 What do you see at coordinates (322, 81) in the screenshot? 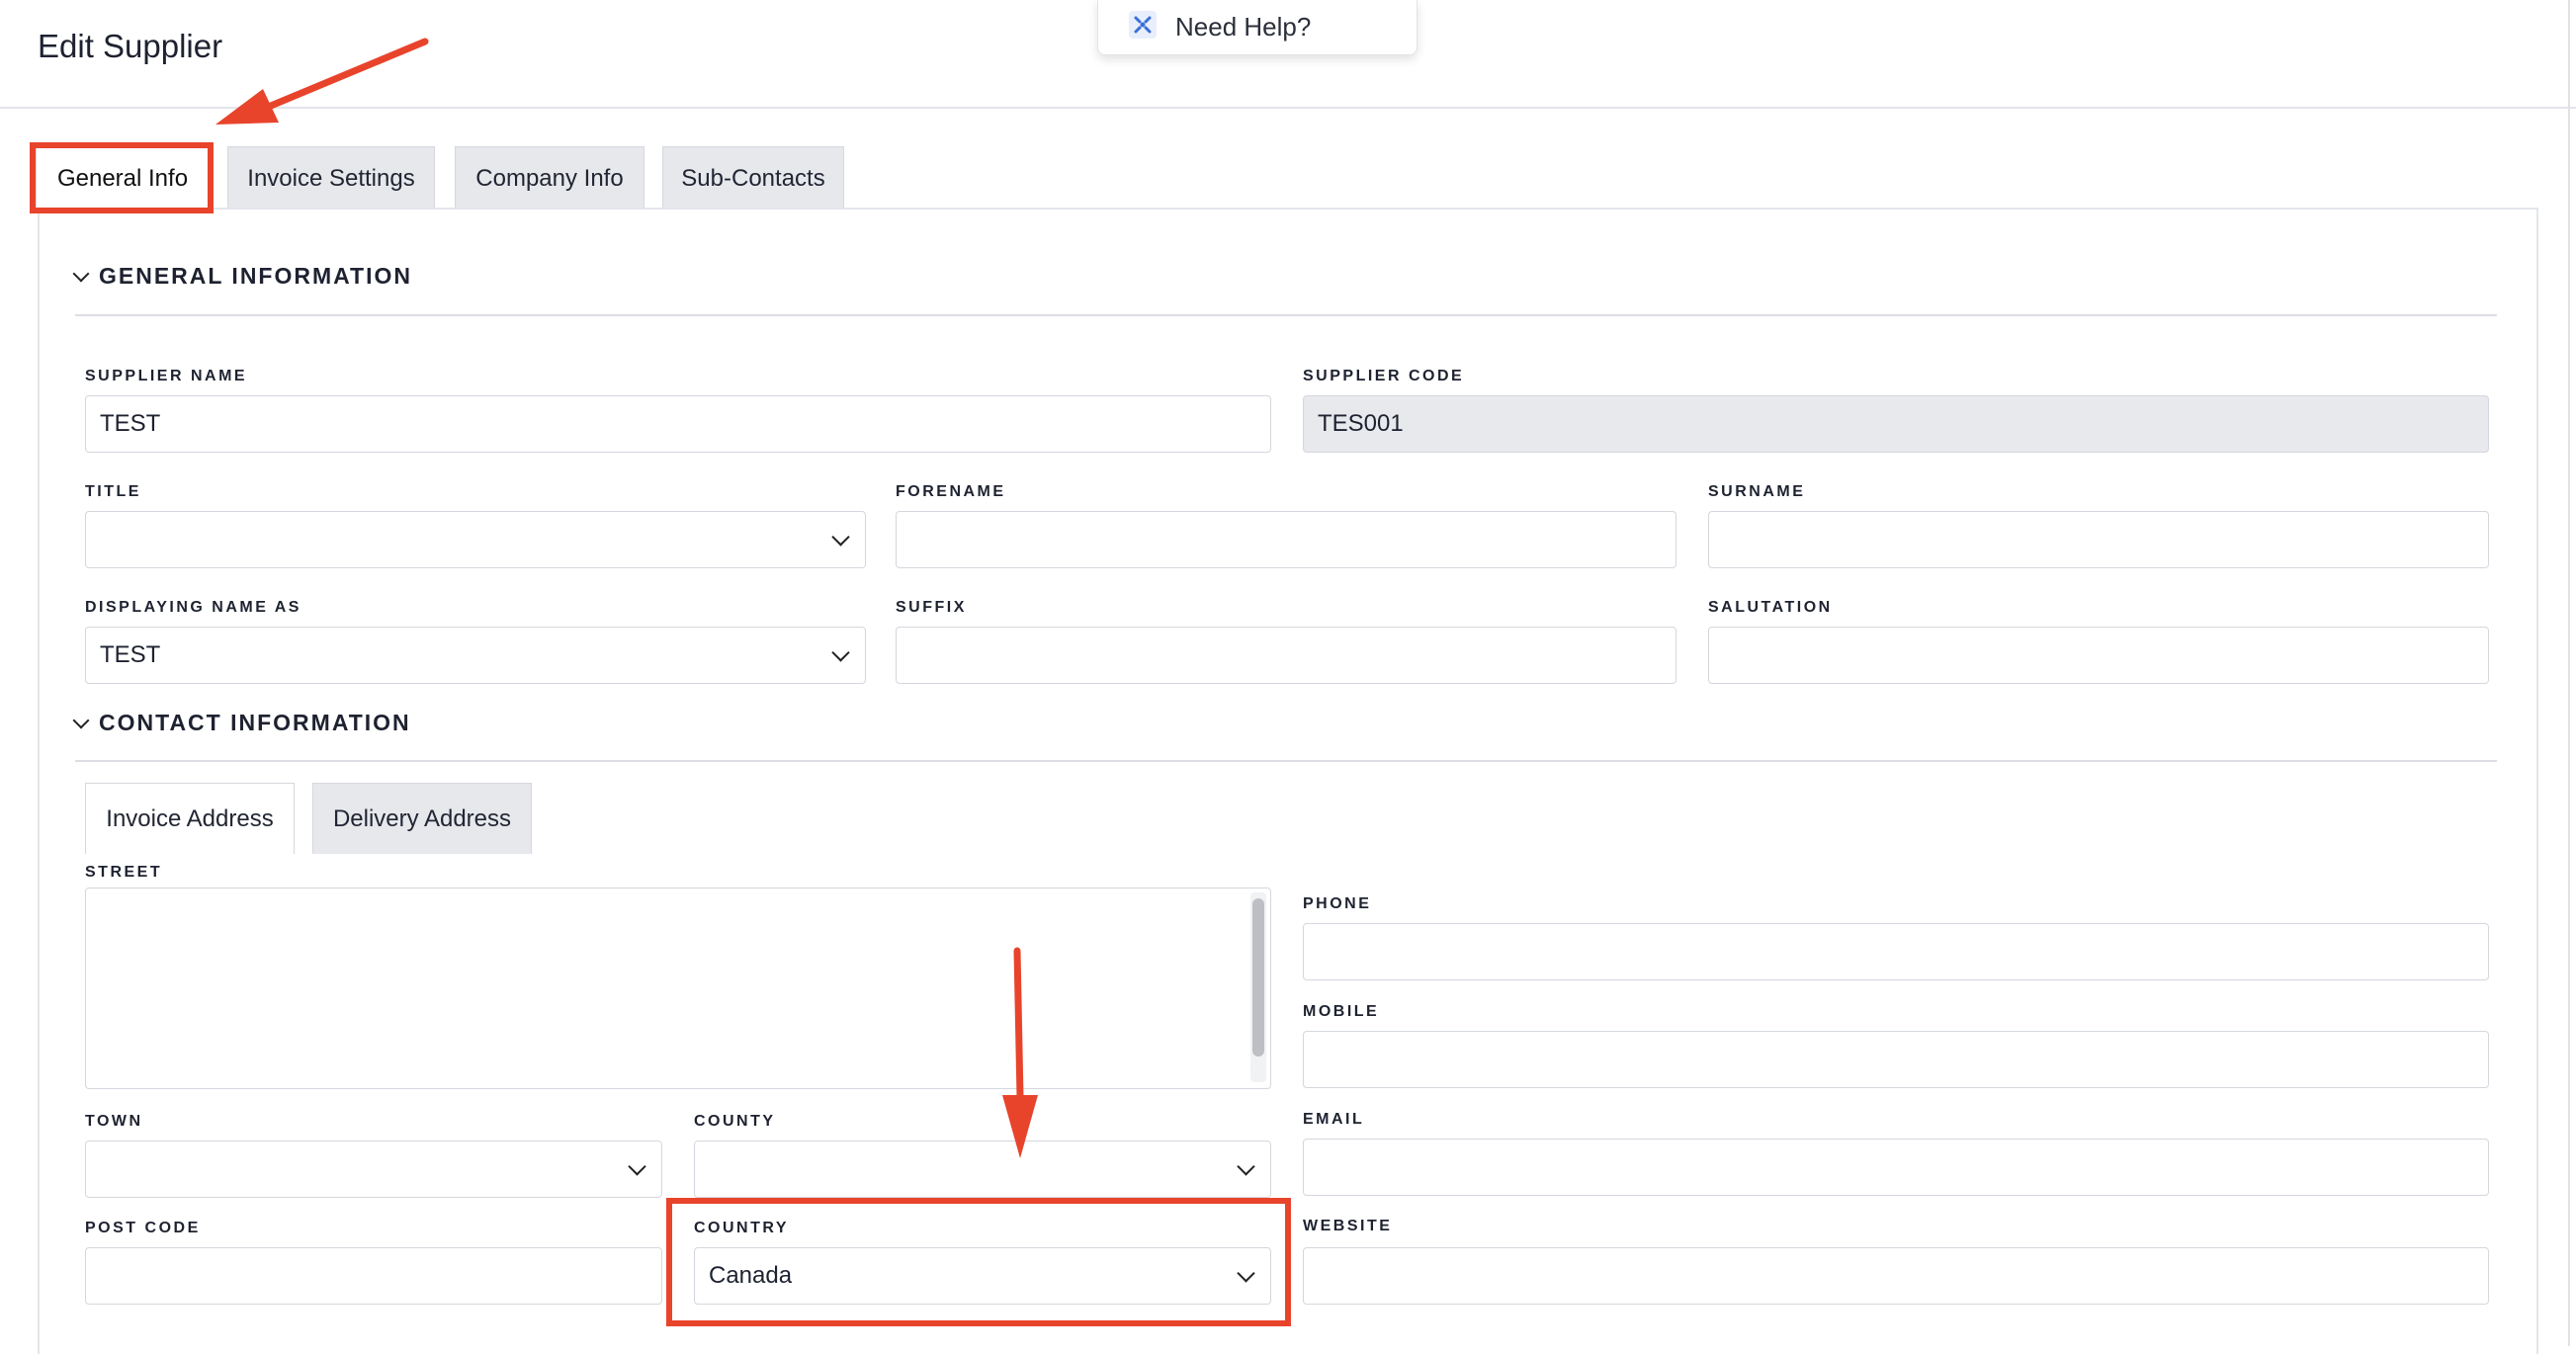
I see `annotation-arrow-to-tab` at bounding box center [322, 81].